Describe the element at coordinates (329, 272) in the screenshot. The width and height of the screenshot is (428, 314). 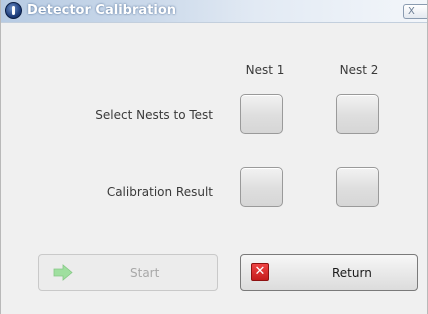
I see `return-button: ✕ Return` at that location.